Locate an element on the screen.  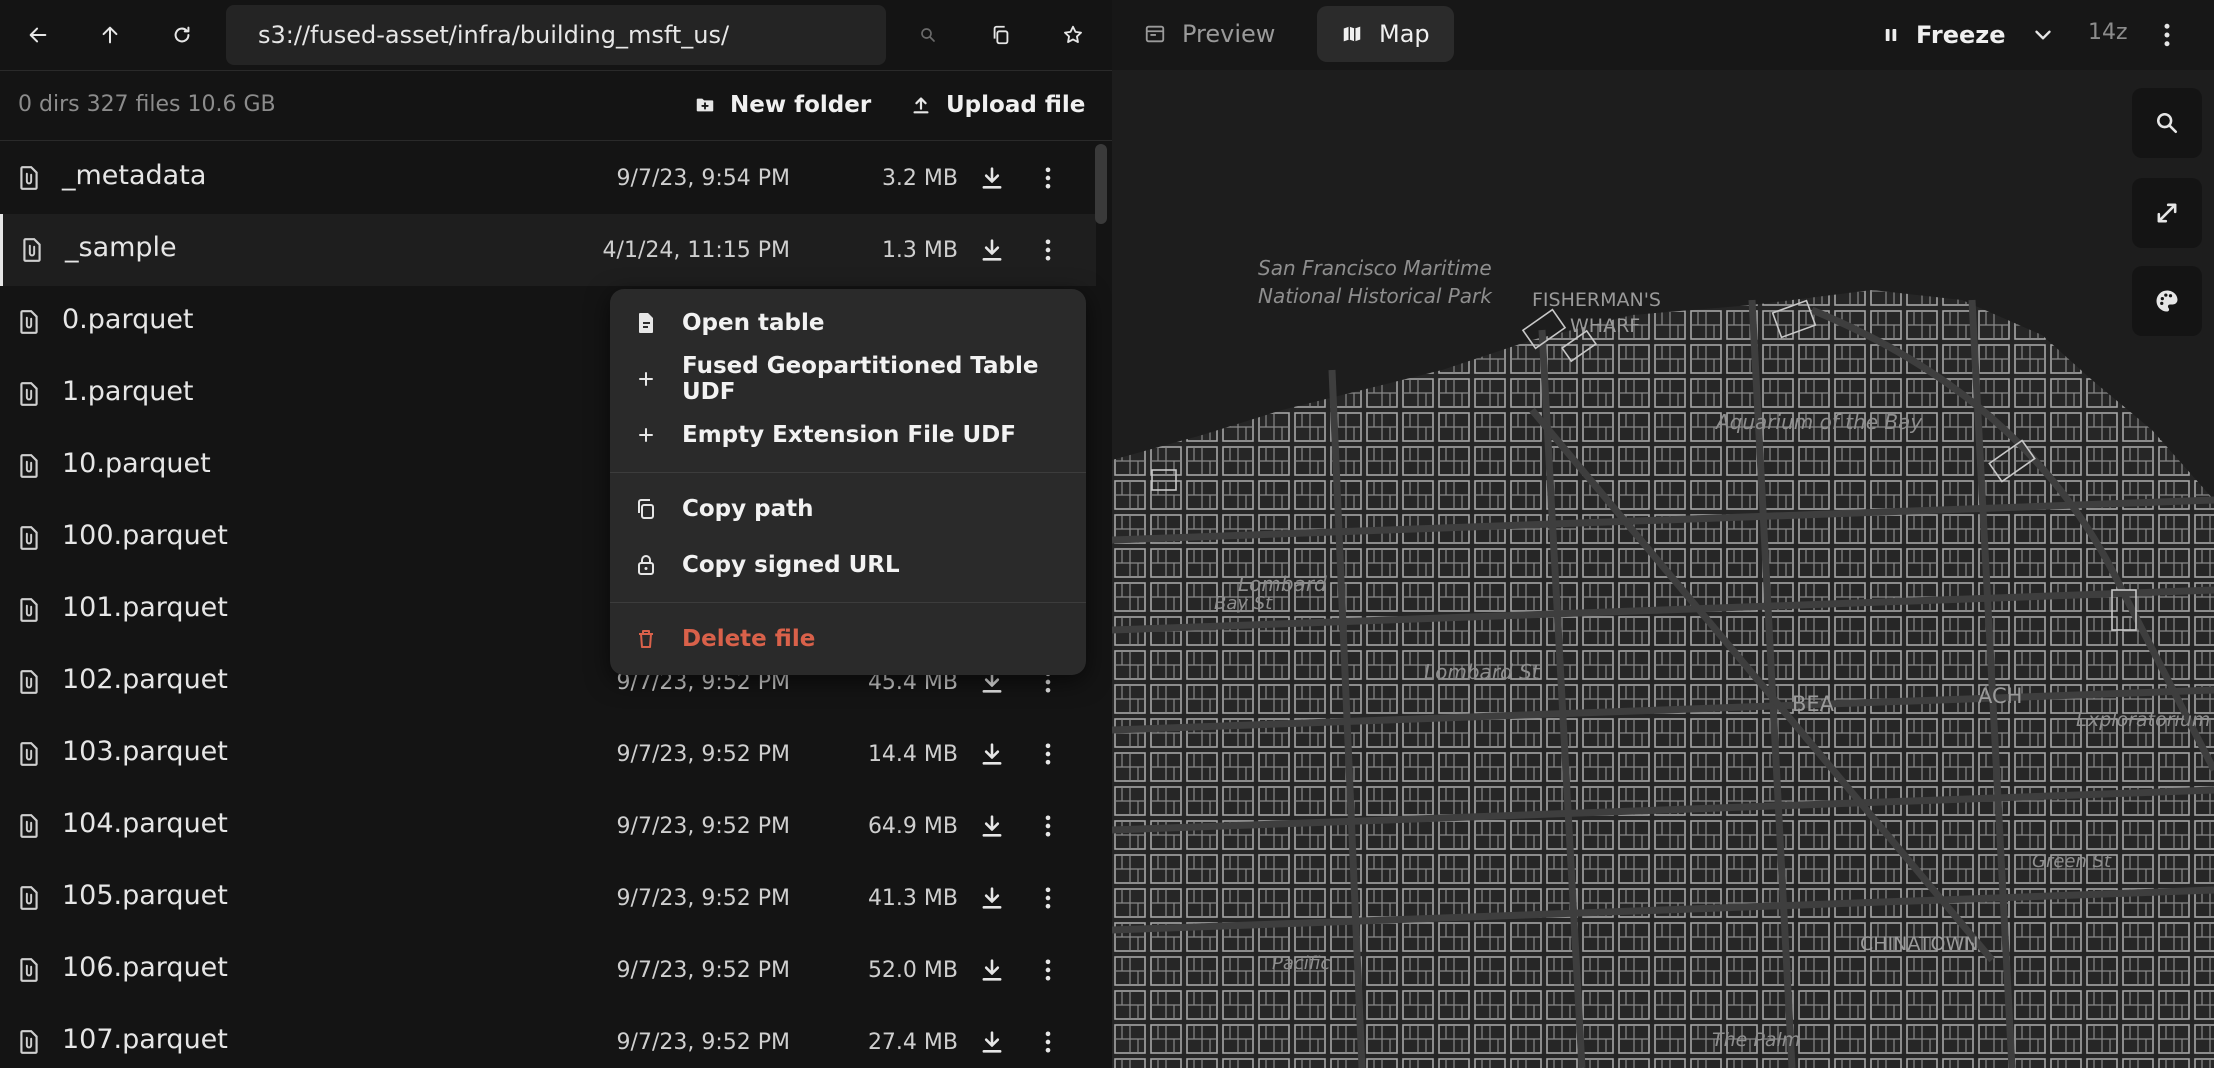
upload-icon is located at coordinates (921, 105).